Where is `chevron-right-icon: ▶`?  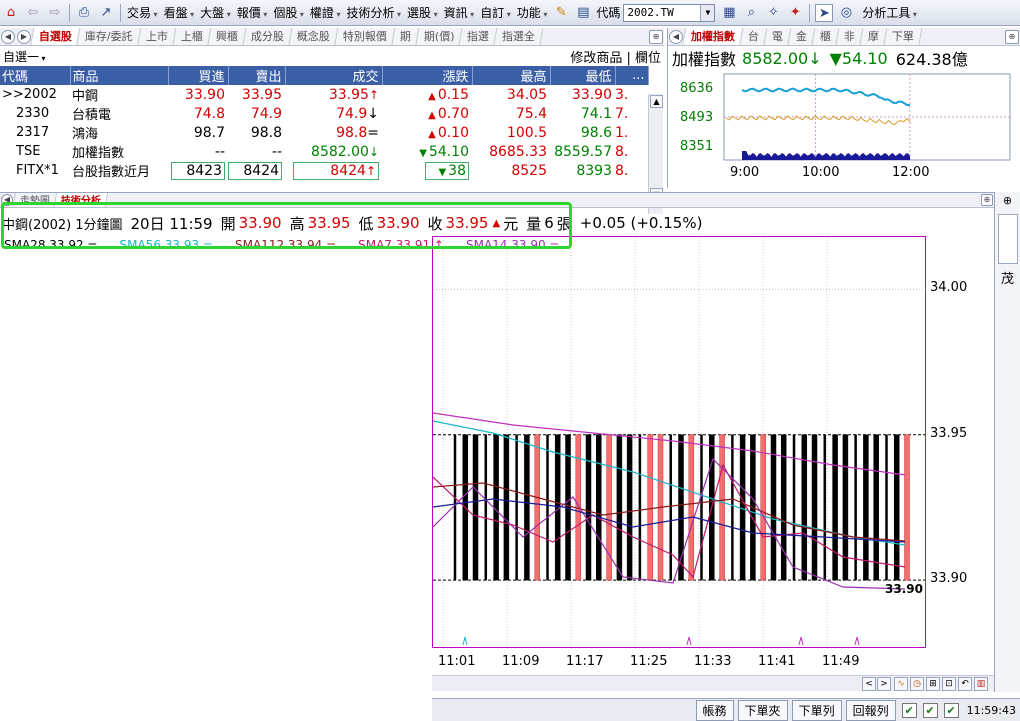 chevron-right-icon: ▶ is located at coordinates (24, 37).